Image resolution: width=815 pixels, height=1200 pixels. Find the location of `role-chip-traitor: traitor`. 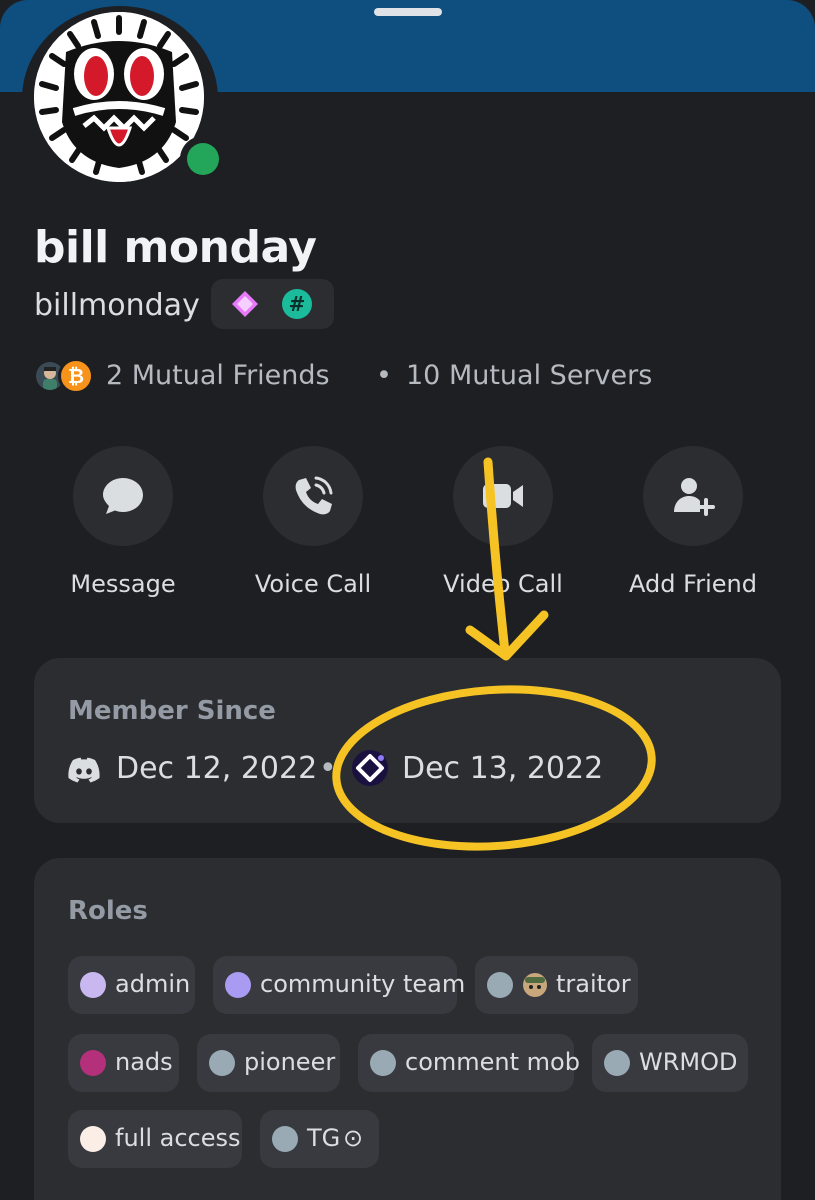

role-chip-traitor: traitor is located at coordinates (556, 985).